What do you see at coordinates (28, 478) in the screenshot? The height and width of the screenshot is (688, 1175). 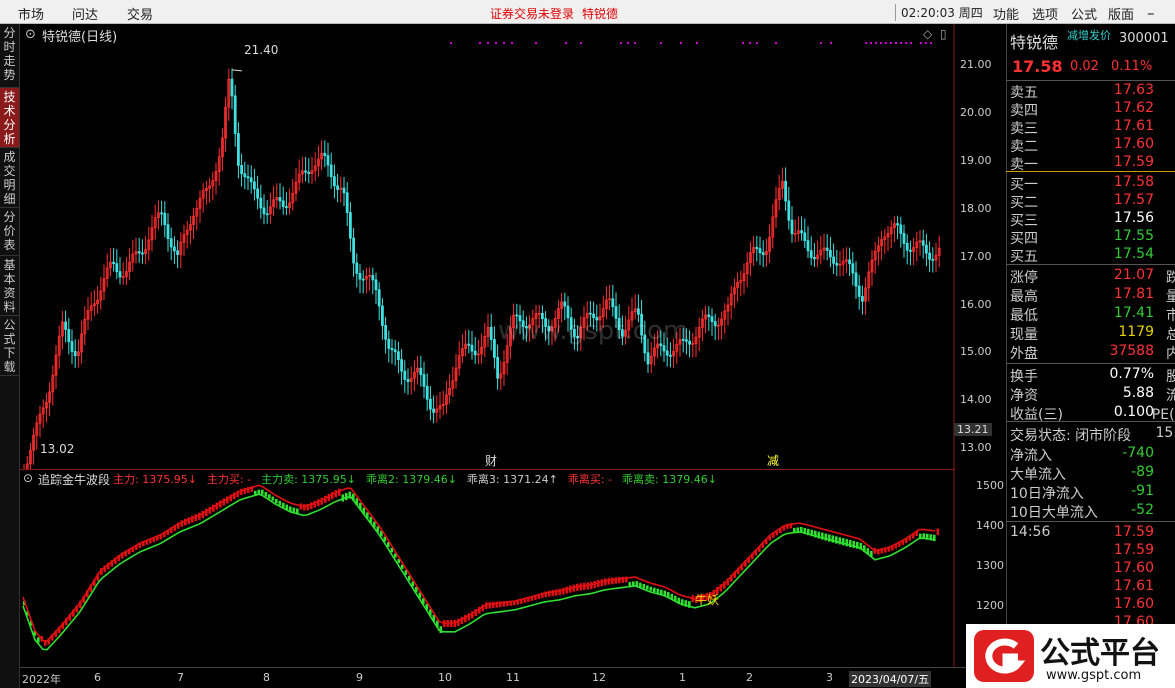 I see `indicator-dropdown-icon: ⊙` at bounding box center [28, 478].